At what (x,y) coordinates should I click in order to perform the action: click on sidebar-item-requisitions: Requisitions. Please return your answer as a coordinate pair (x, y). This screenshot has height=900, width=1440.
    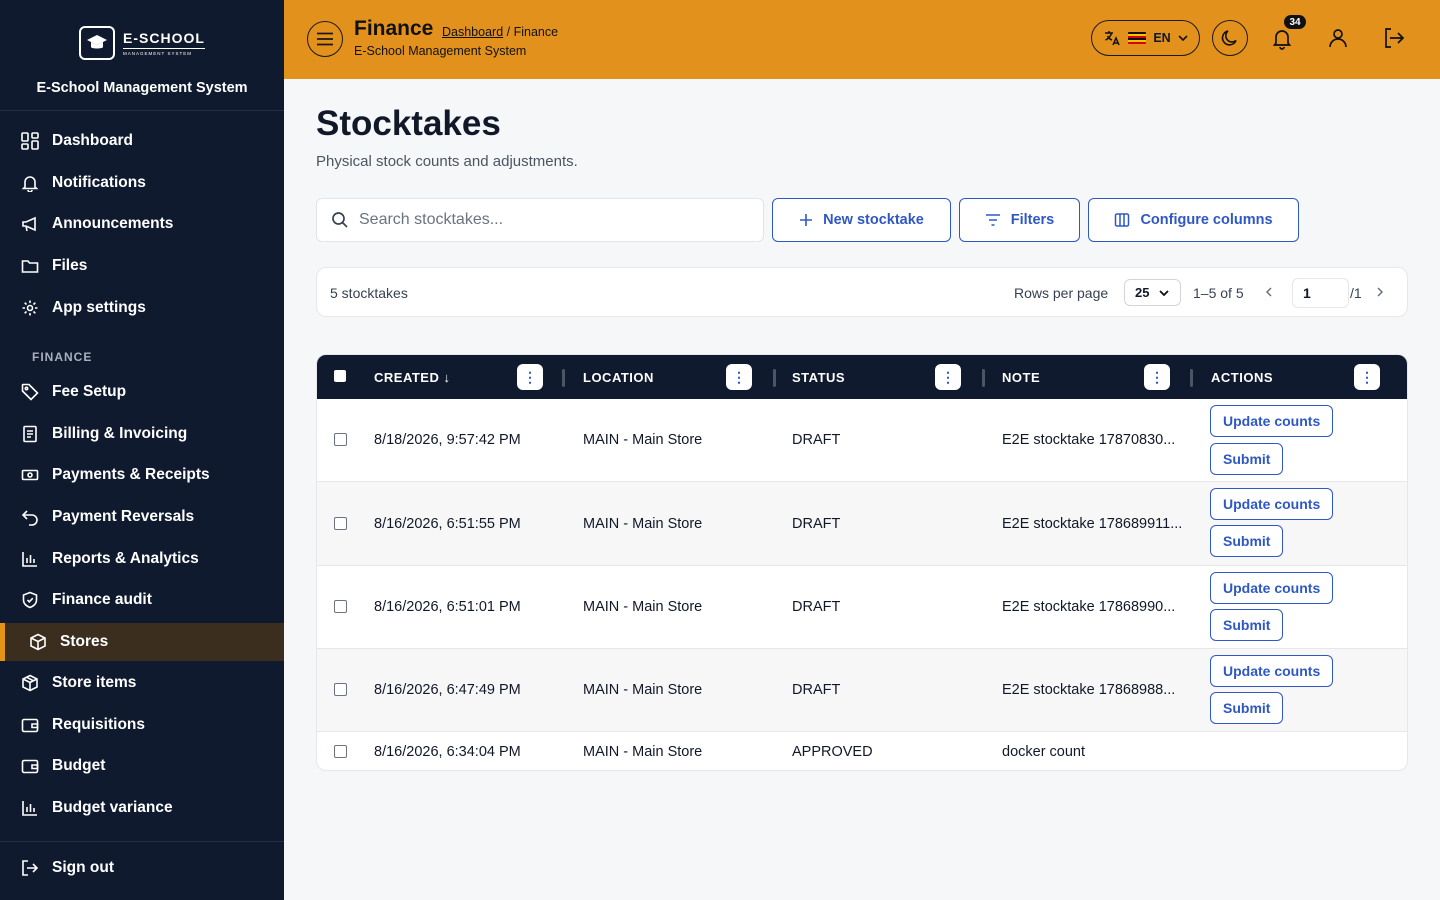
    Looking at the image, I should click on (142, 725).